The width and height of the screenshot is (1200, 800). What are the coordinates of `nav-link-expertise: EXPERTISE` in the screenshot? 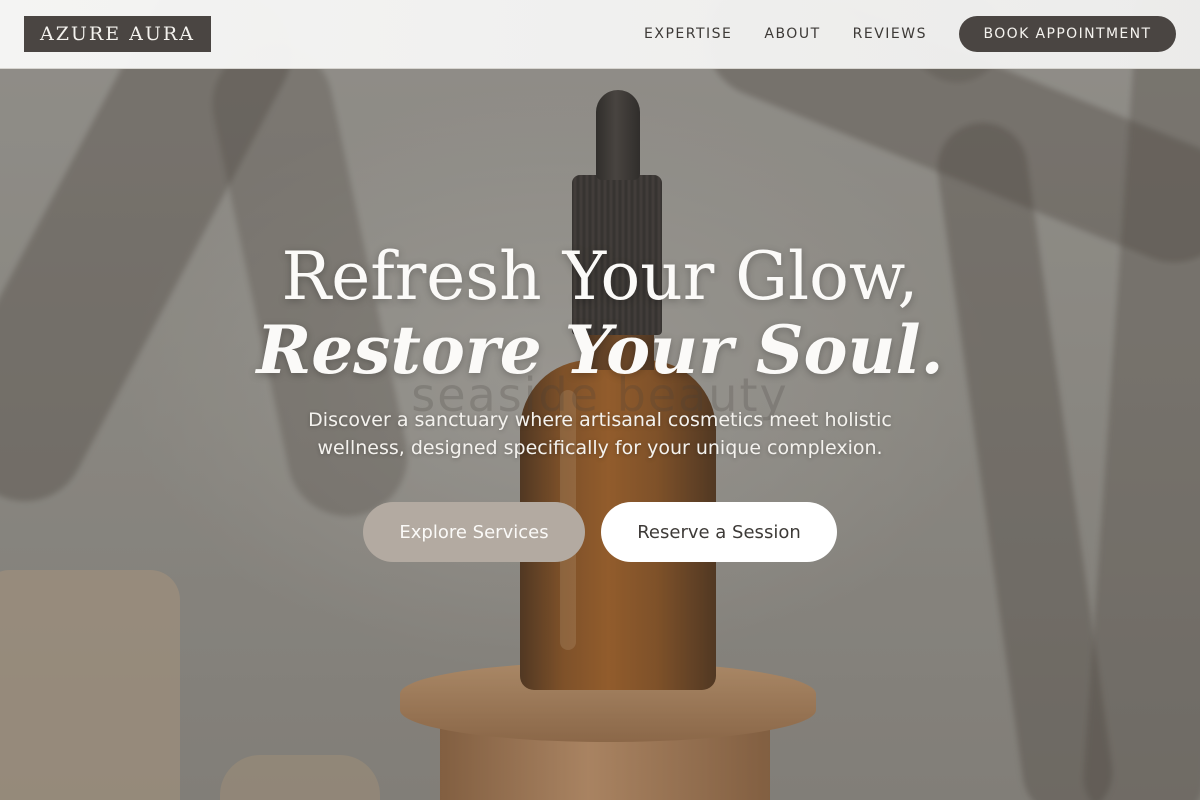 It's located at (688, 34).